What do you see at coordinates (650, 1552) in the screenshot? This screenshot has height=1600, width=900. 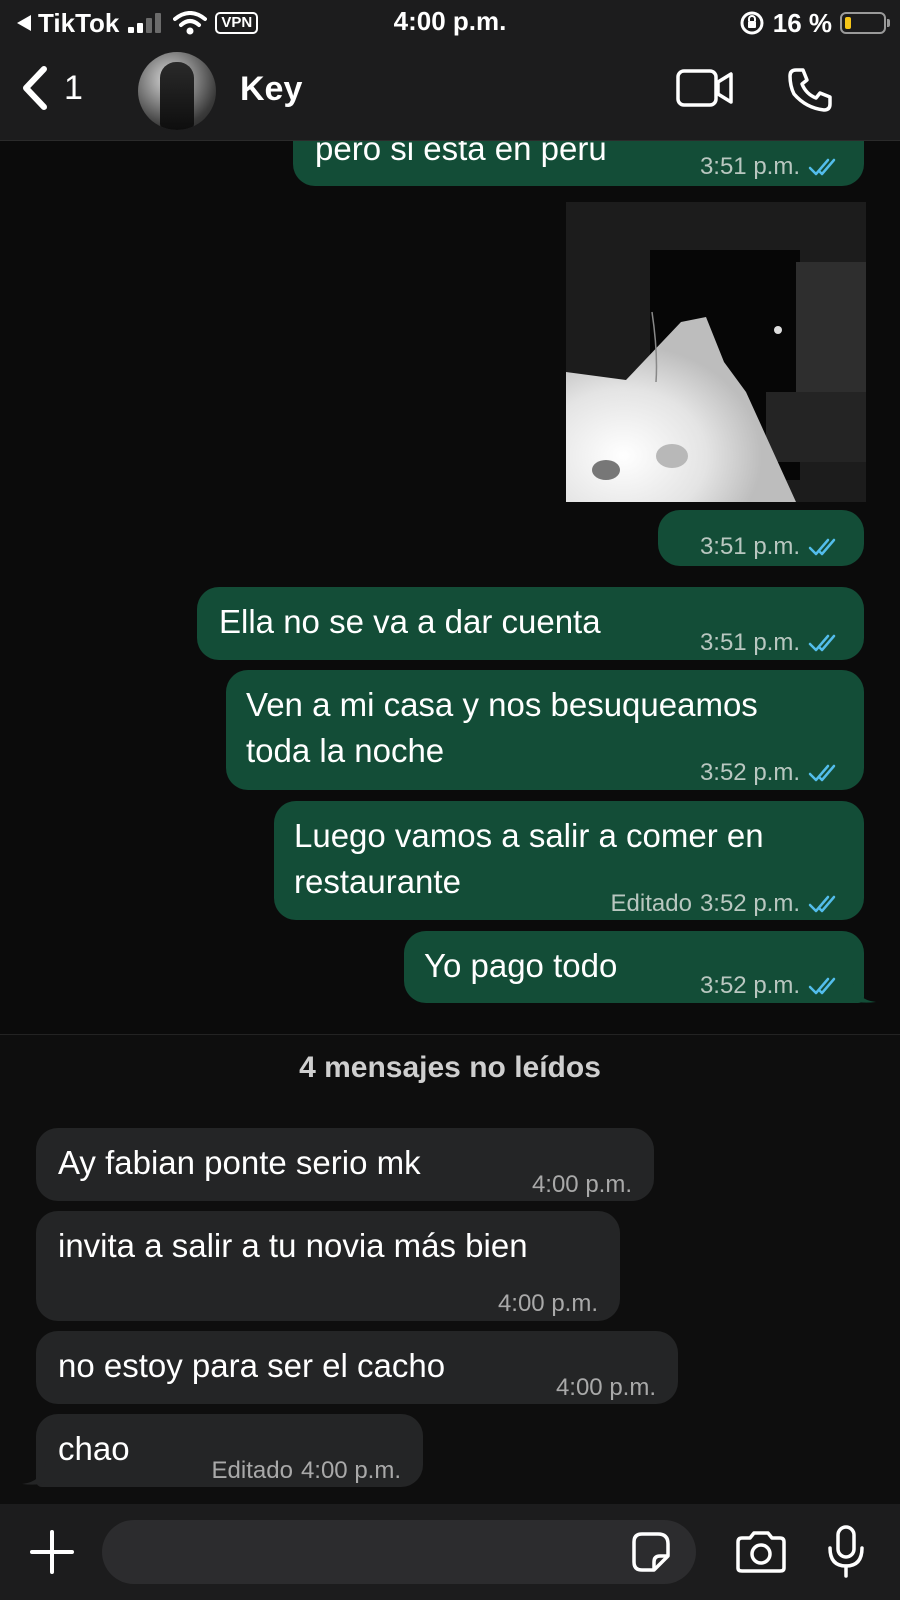 I see `sticker-icon` at bounding box center [650, 1552].